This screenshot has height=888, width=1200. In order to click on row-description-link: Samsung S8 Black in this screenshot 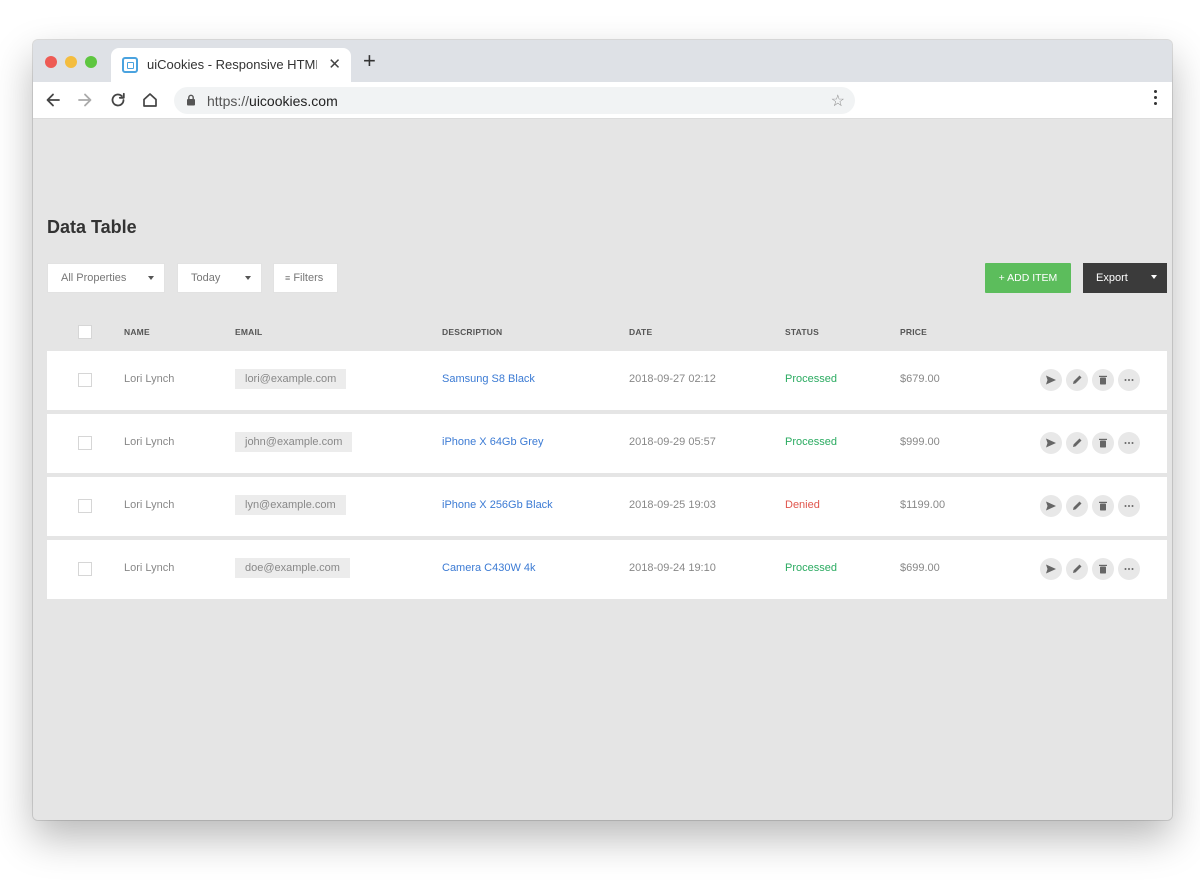, I will do `click(488, 379)`.